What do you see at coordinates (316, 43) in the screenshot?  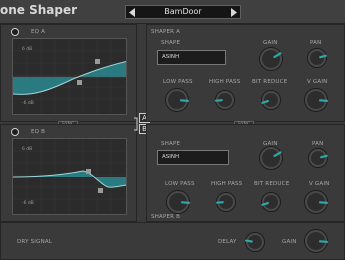 I see `shaper-a-pan-label: PAN` at bounding box center [316, 43].